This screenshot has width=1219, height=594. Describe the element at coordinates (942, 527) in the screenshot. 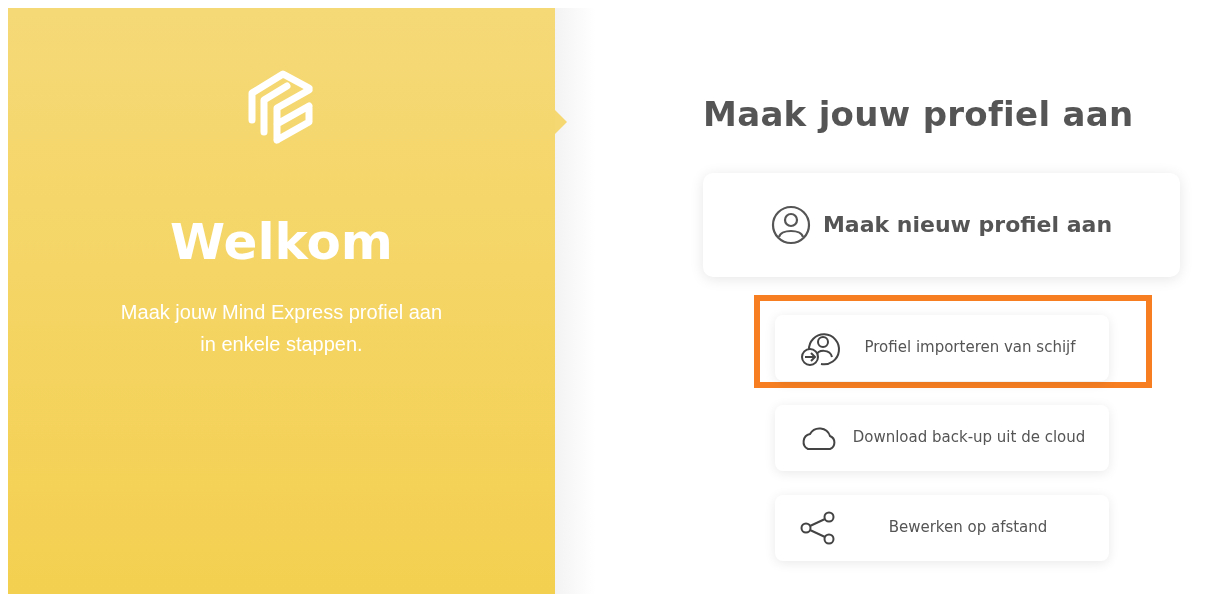

I see `option-button: Bewerken op afstand` at that location.